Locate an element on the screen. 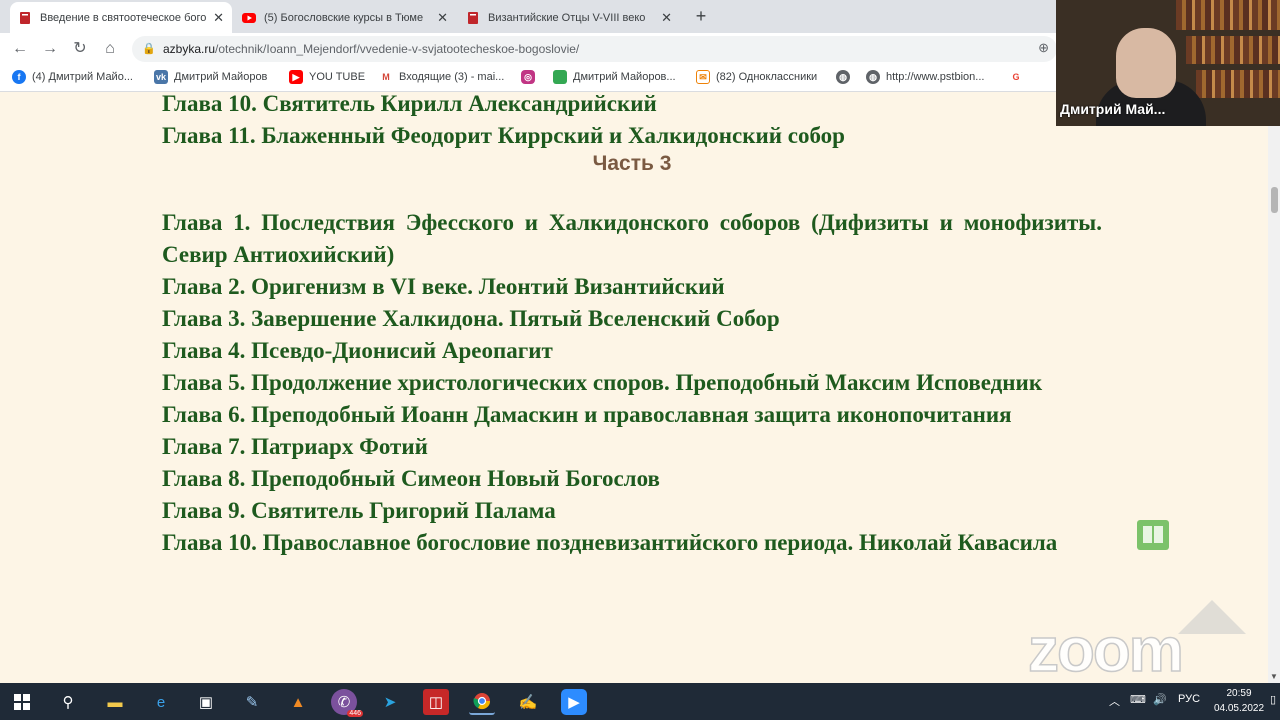 This screenshot has width=1280, height=720. file-explorer-icon: ▬ is located at coordinates (115, 702).